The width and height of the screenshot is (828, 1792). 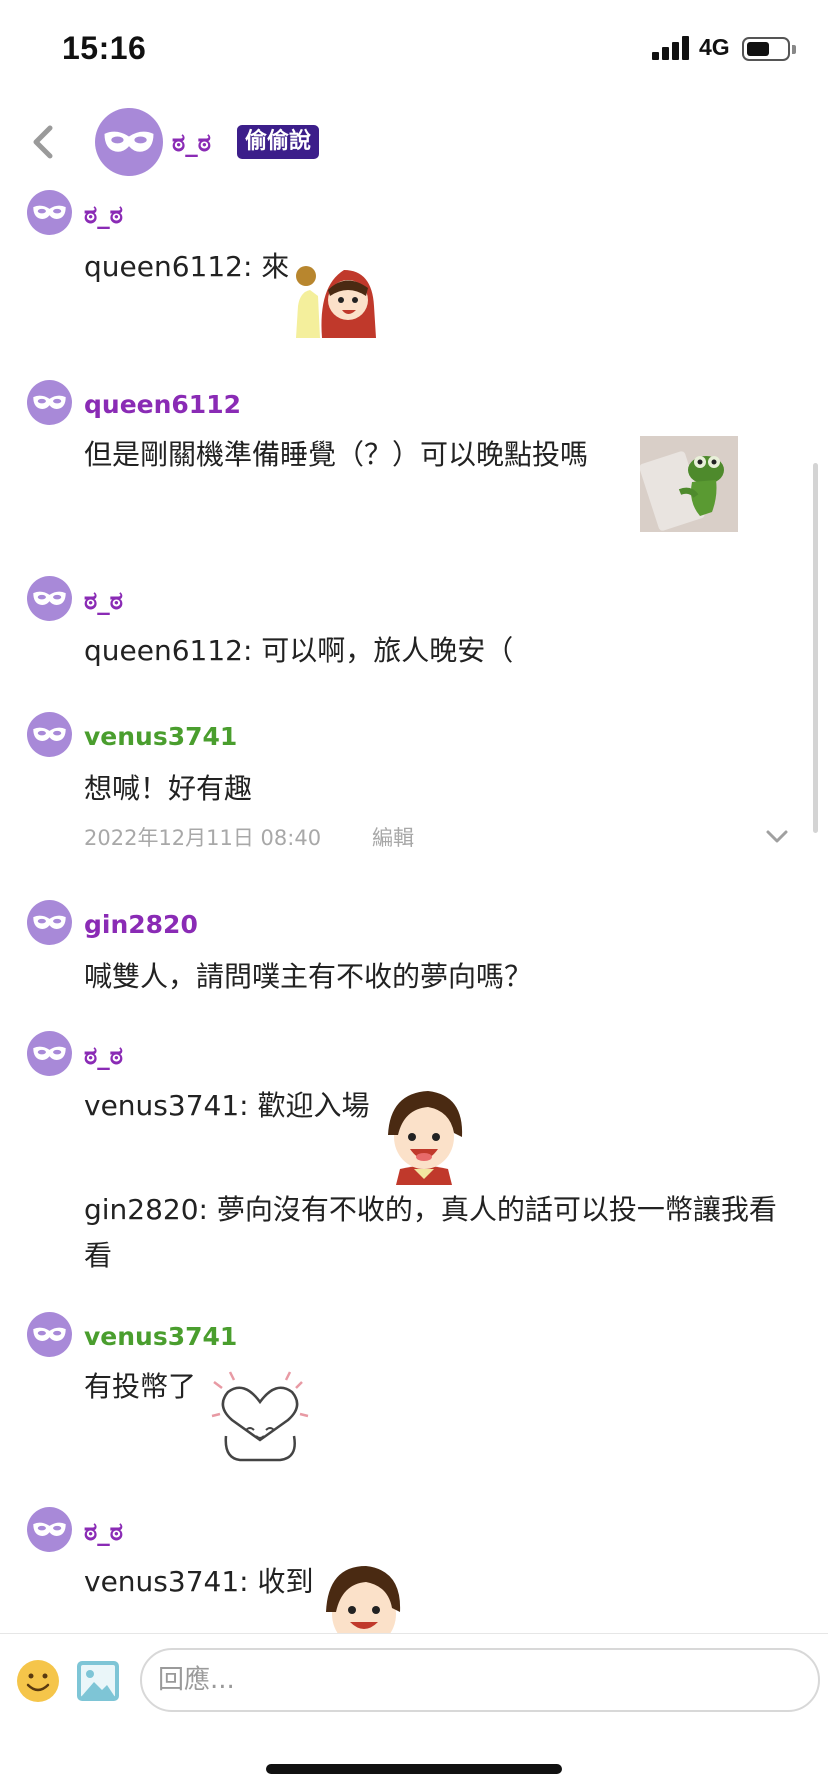 What do you see at coordinates (187, 266) in the screenshot?
I see `message-text: queen6112: 來` at bounding box center [187, 266].